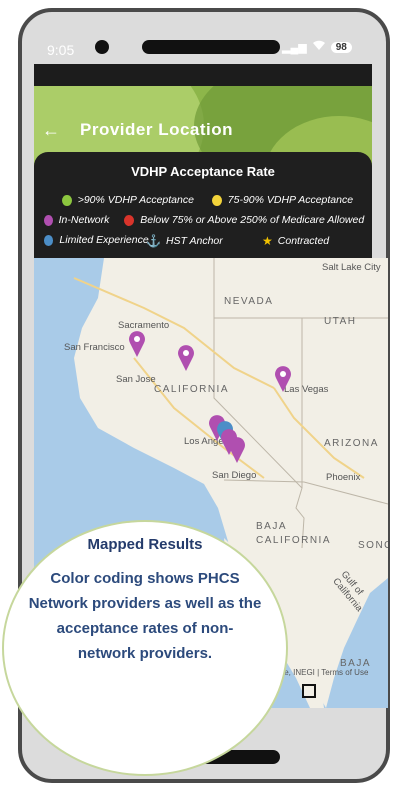  Describe the element at coordinates (341, 47) in the screenshot. I see `battery-badge: 98` at that location.